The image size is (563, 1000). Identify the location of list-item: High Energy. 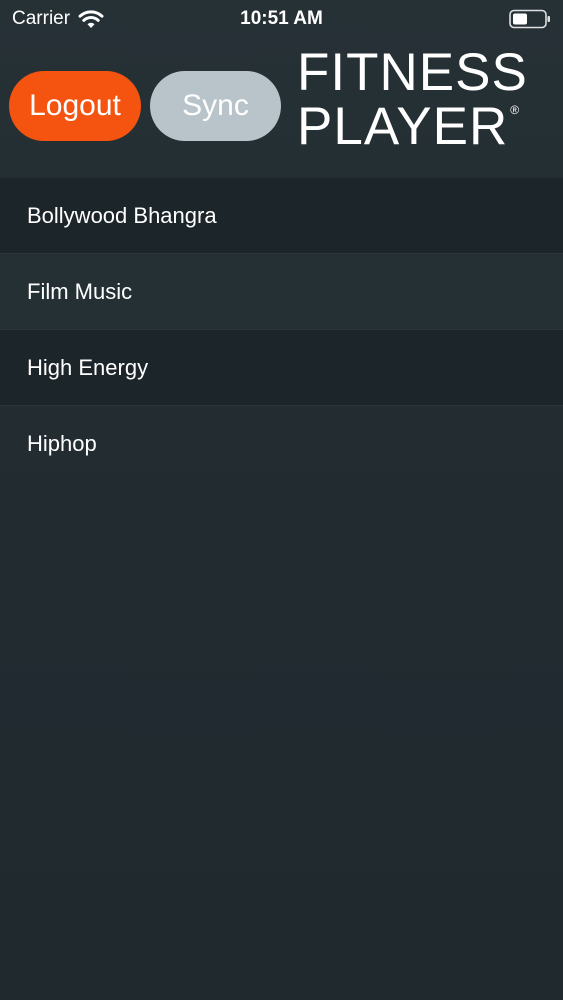
(281, 368).